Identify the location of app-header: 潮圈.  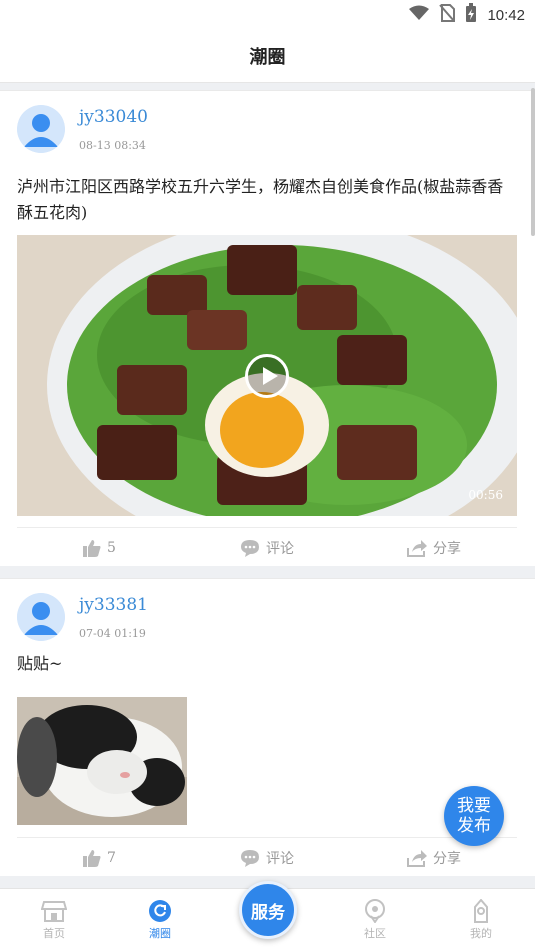
(267, 56).